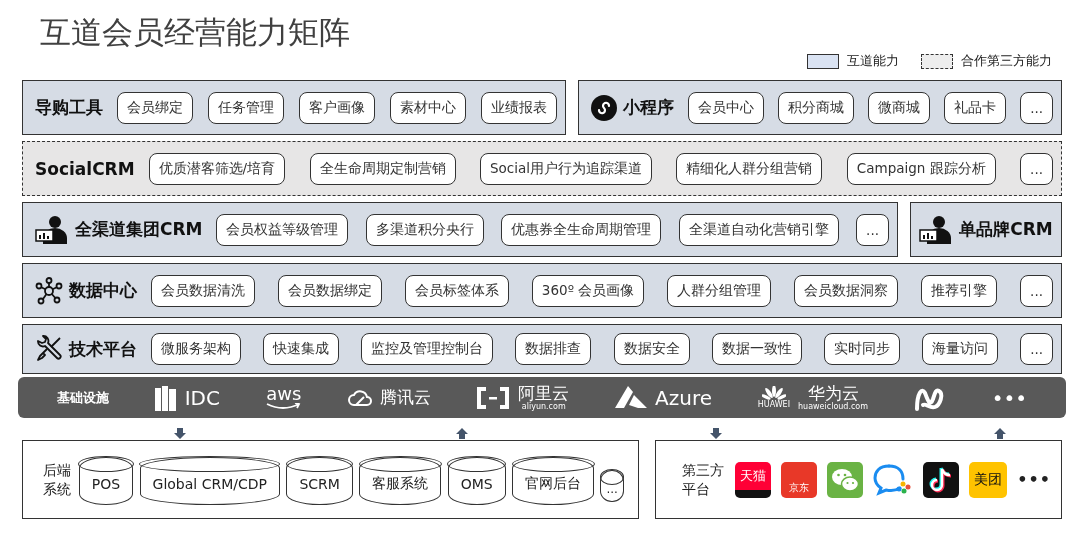  Describe the element at coordinates (719, 290) in the screenshot. I see `feature-chip: 人群分组管理` at that location.